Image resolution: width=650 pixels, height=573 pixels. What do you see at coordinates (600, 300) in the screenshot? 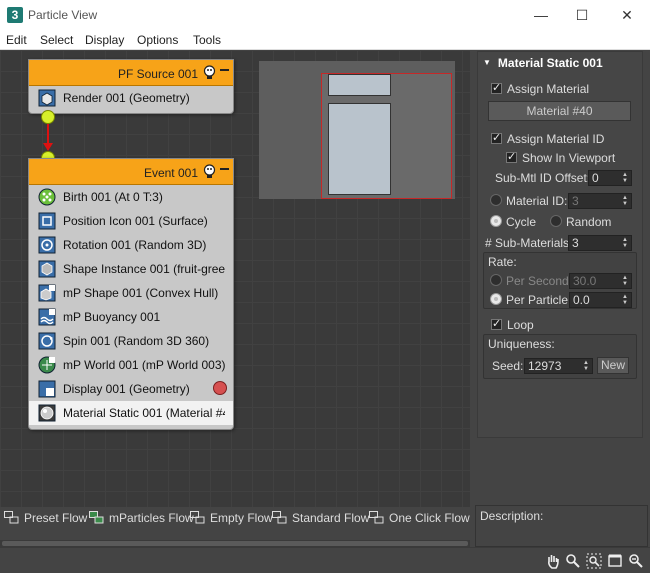
I see `per-particle-spinner: 0.0 ▲ ▼` at bounding box center [600, 300].